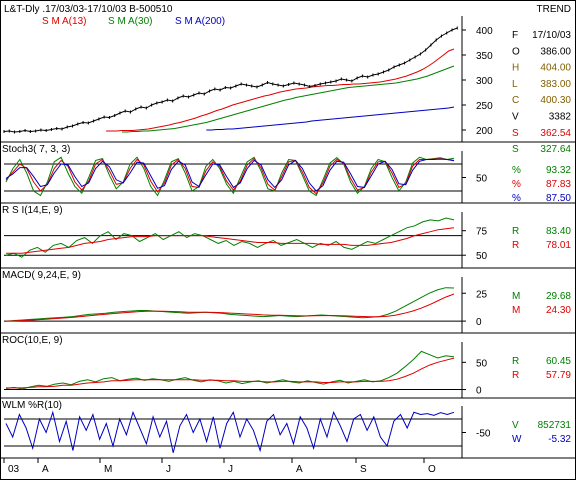 This screenshot has height=480, width=576. Describe the element at coordinates (200, 21) in the screenshot. I see `legend-sma200: S M A(200)` at that location.